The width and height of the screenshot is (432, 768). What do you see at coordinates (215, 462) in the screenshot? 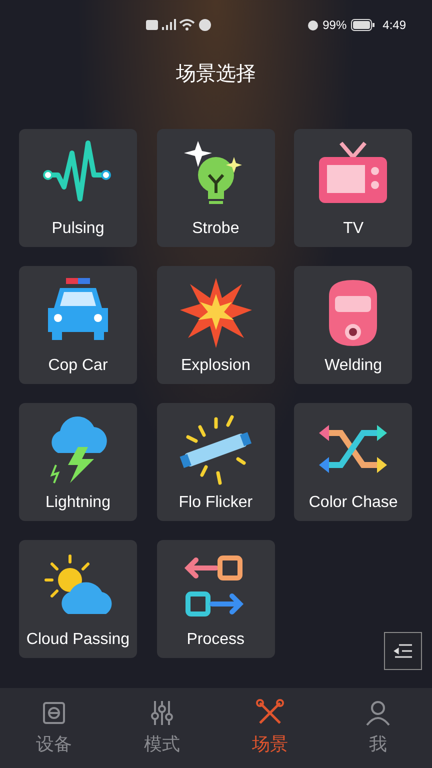
I see `scene-tile: Flo Flicker` at bounding box center [215, 462].